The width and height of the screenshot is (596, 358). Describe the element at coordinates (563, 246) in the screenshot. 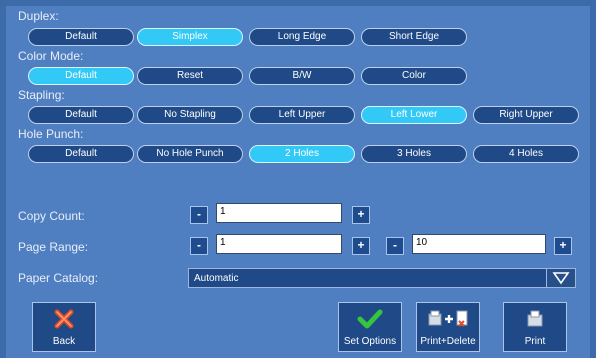

I see `page-range-to-increment-button: +` at that location.